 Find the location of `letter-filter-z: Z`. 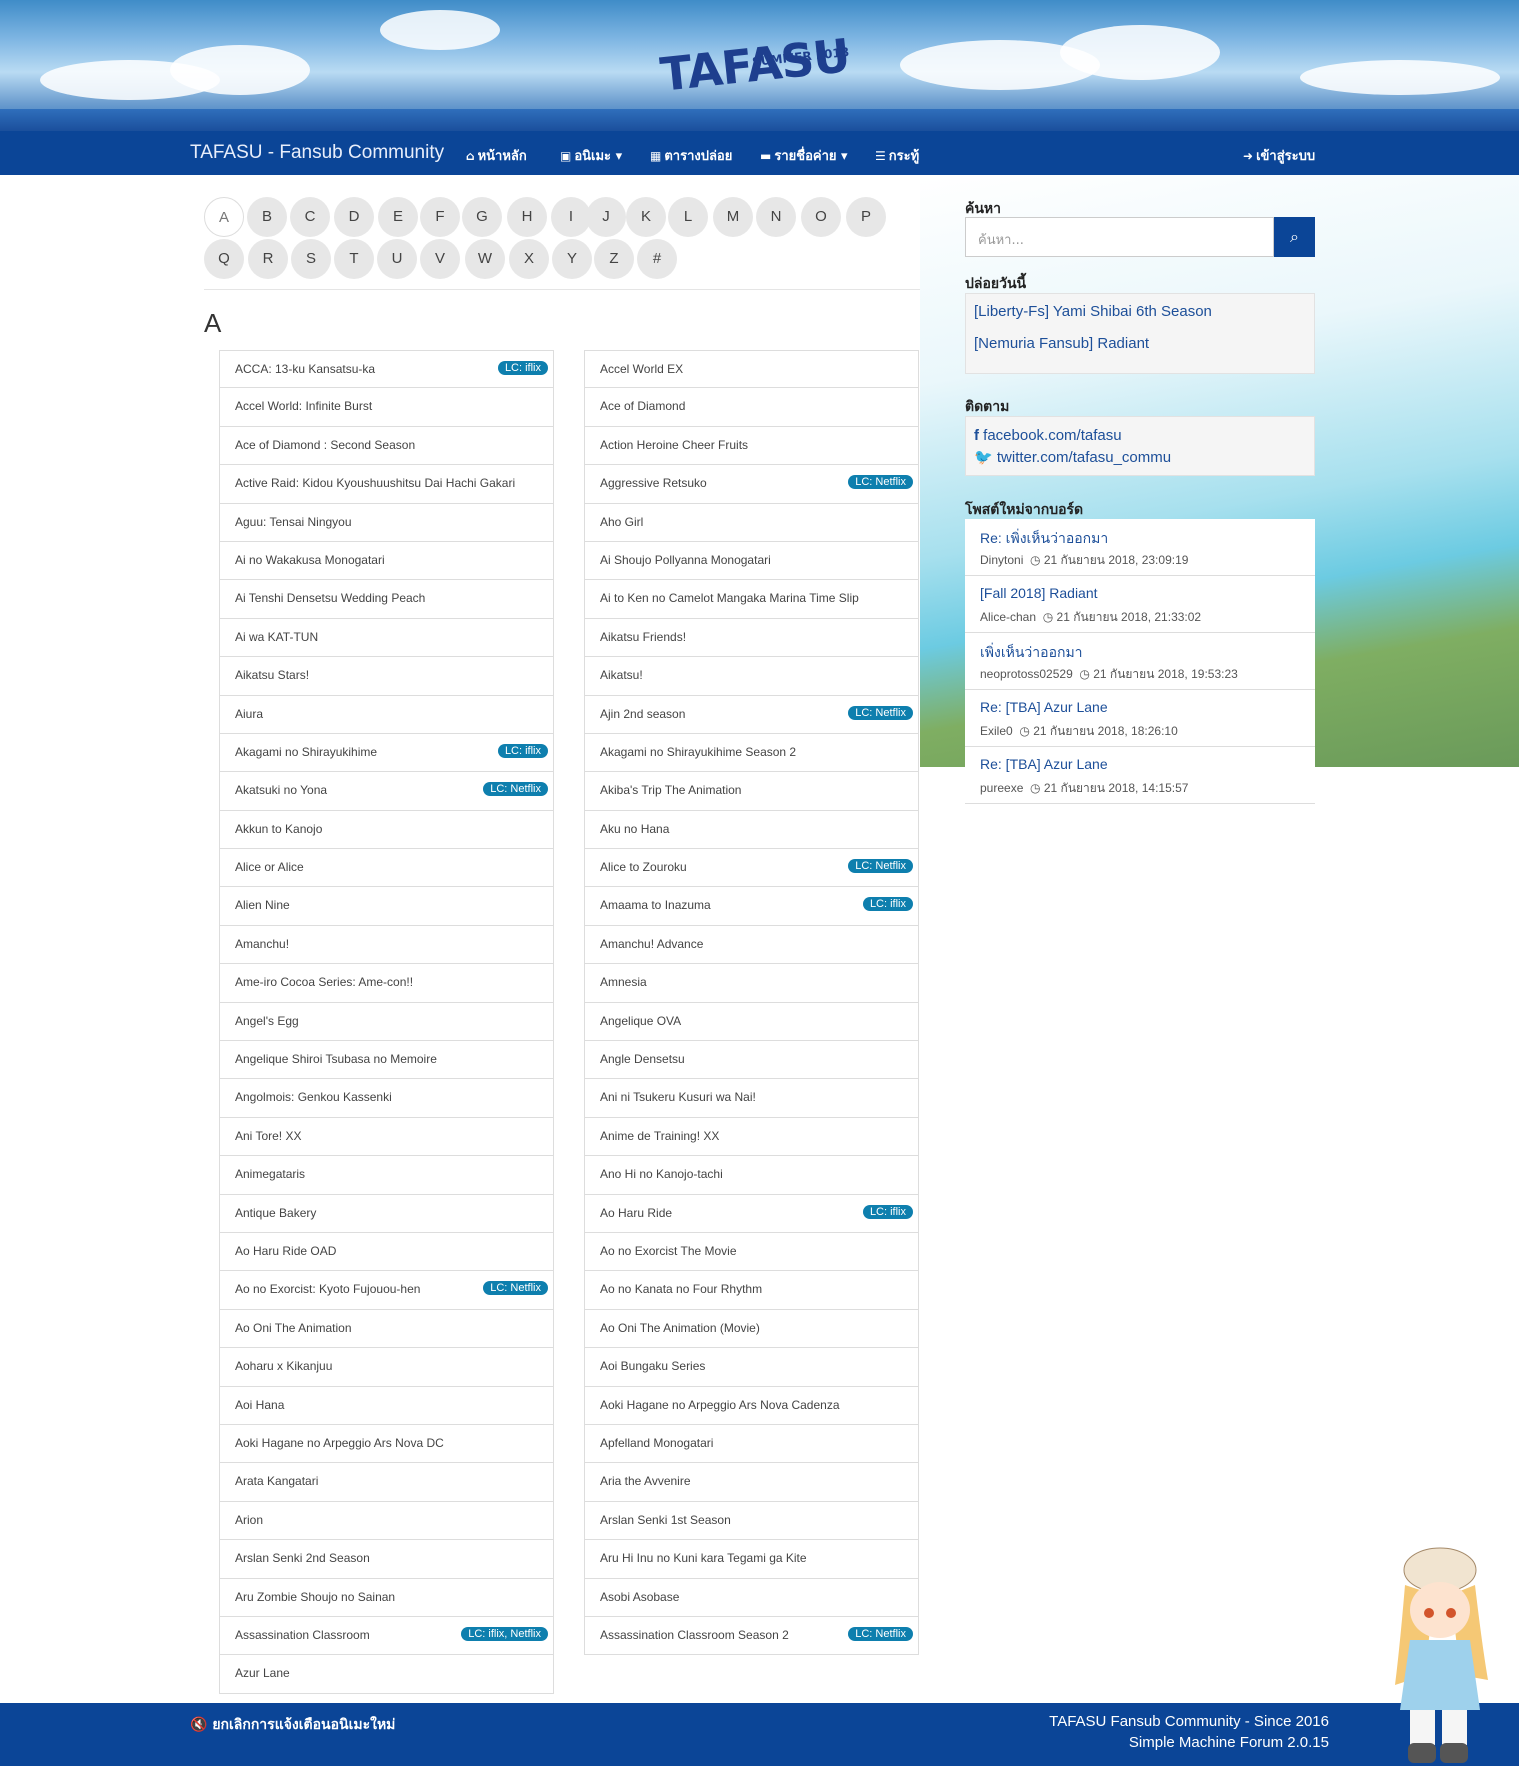

letter-filter-z: Z is located at coordinates (614, 259).